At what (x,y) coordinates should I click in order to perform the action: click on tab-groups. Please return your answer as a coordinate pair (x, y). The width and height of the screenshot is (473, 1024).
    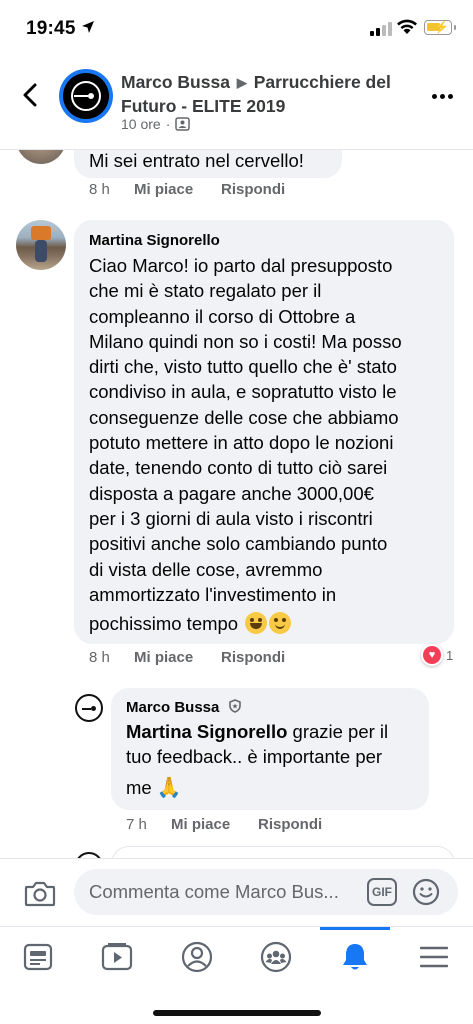
    Looking at the image, I should click on (276, 957).